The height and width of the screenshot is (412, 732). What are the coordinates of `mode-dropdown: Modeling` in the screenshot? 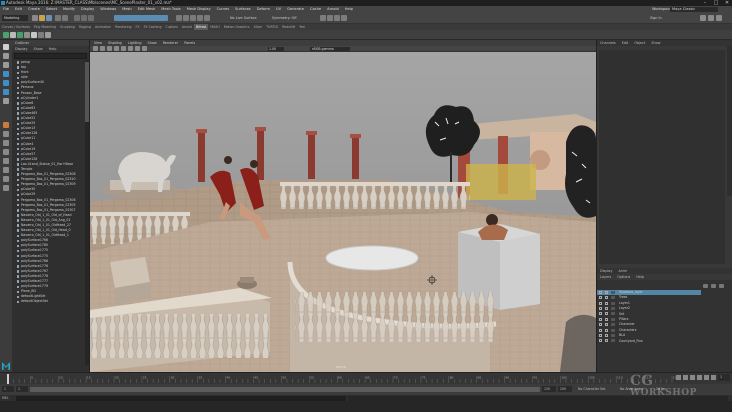 It's located at (15, 18).